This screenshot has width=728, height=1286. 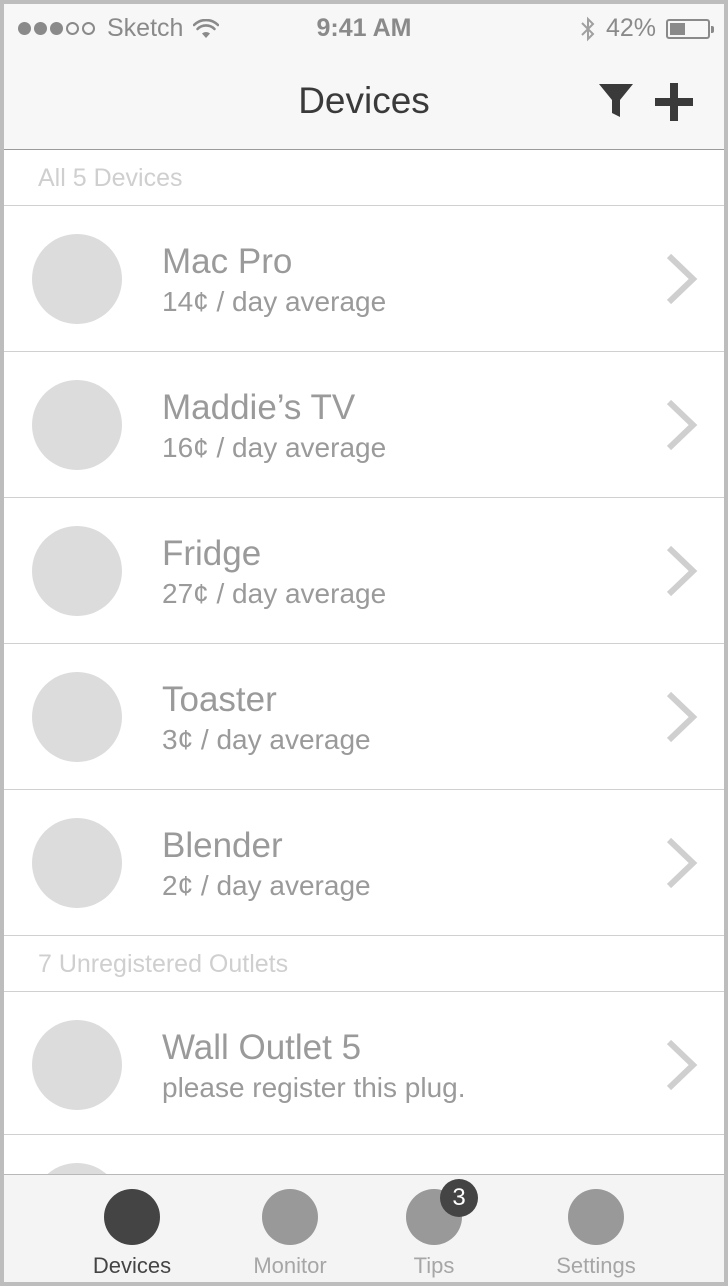 What do you see at coordinates (690, 28) in the screenshot?
I see `battery-icon` at bounding box center [690, 28].